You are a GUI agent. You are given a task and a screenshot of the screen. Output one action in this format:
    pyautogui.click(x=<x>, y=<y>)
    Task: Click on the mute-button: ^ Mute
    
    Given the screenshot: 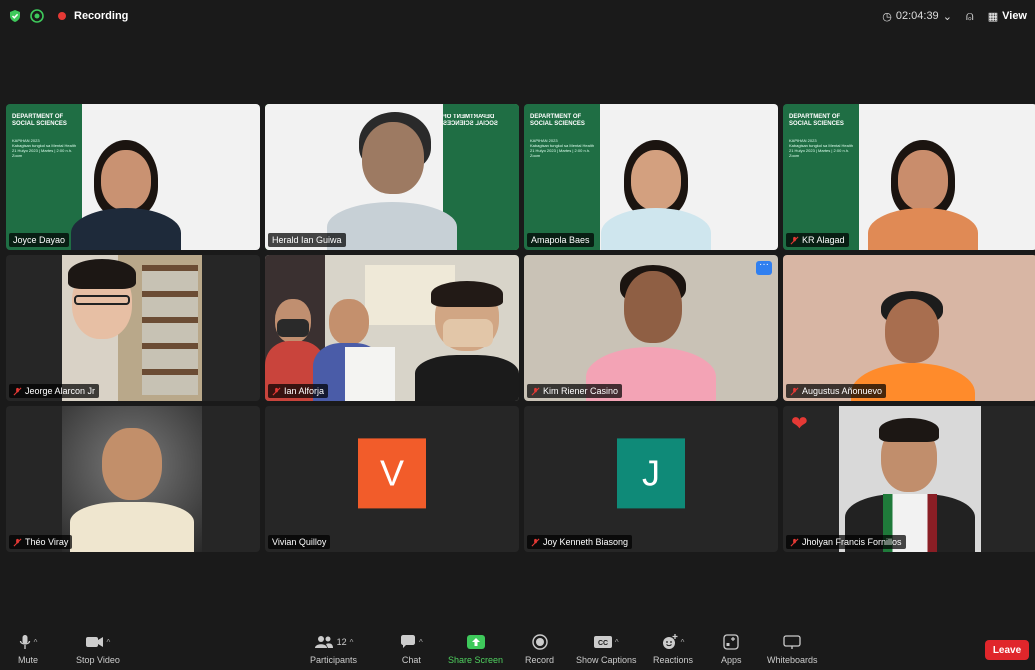 What is the action you would take?
    pyautogui.click(x=28, y=648)
    